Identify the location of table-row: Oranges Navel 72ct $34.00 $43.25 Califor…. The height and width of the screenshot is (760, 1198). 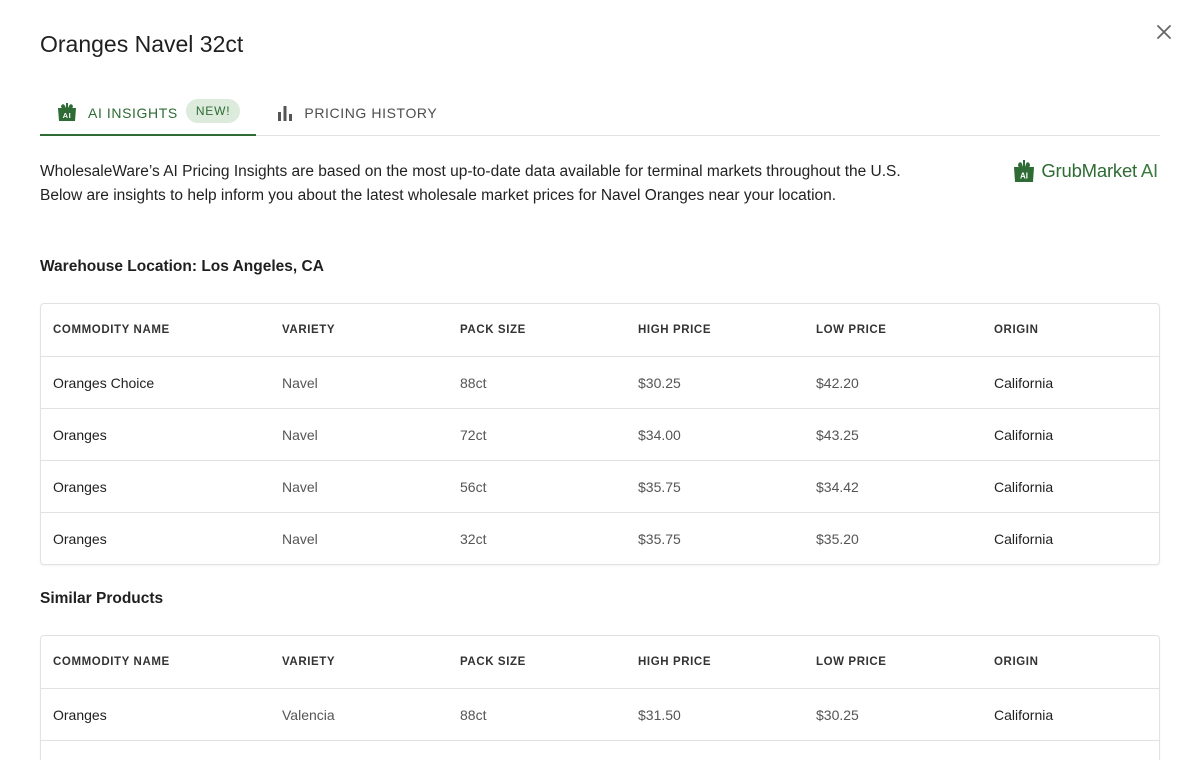
(600, 434).